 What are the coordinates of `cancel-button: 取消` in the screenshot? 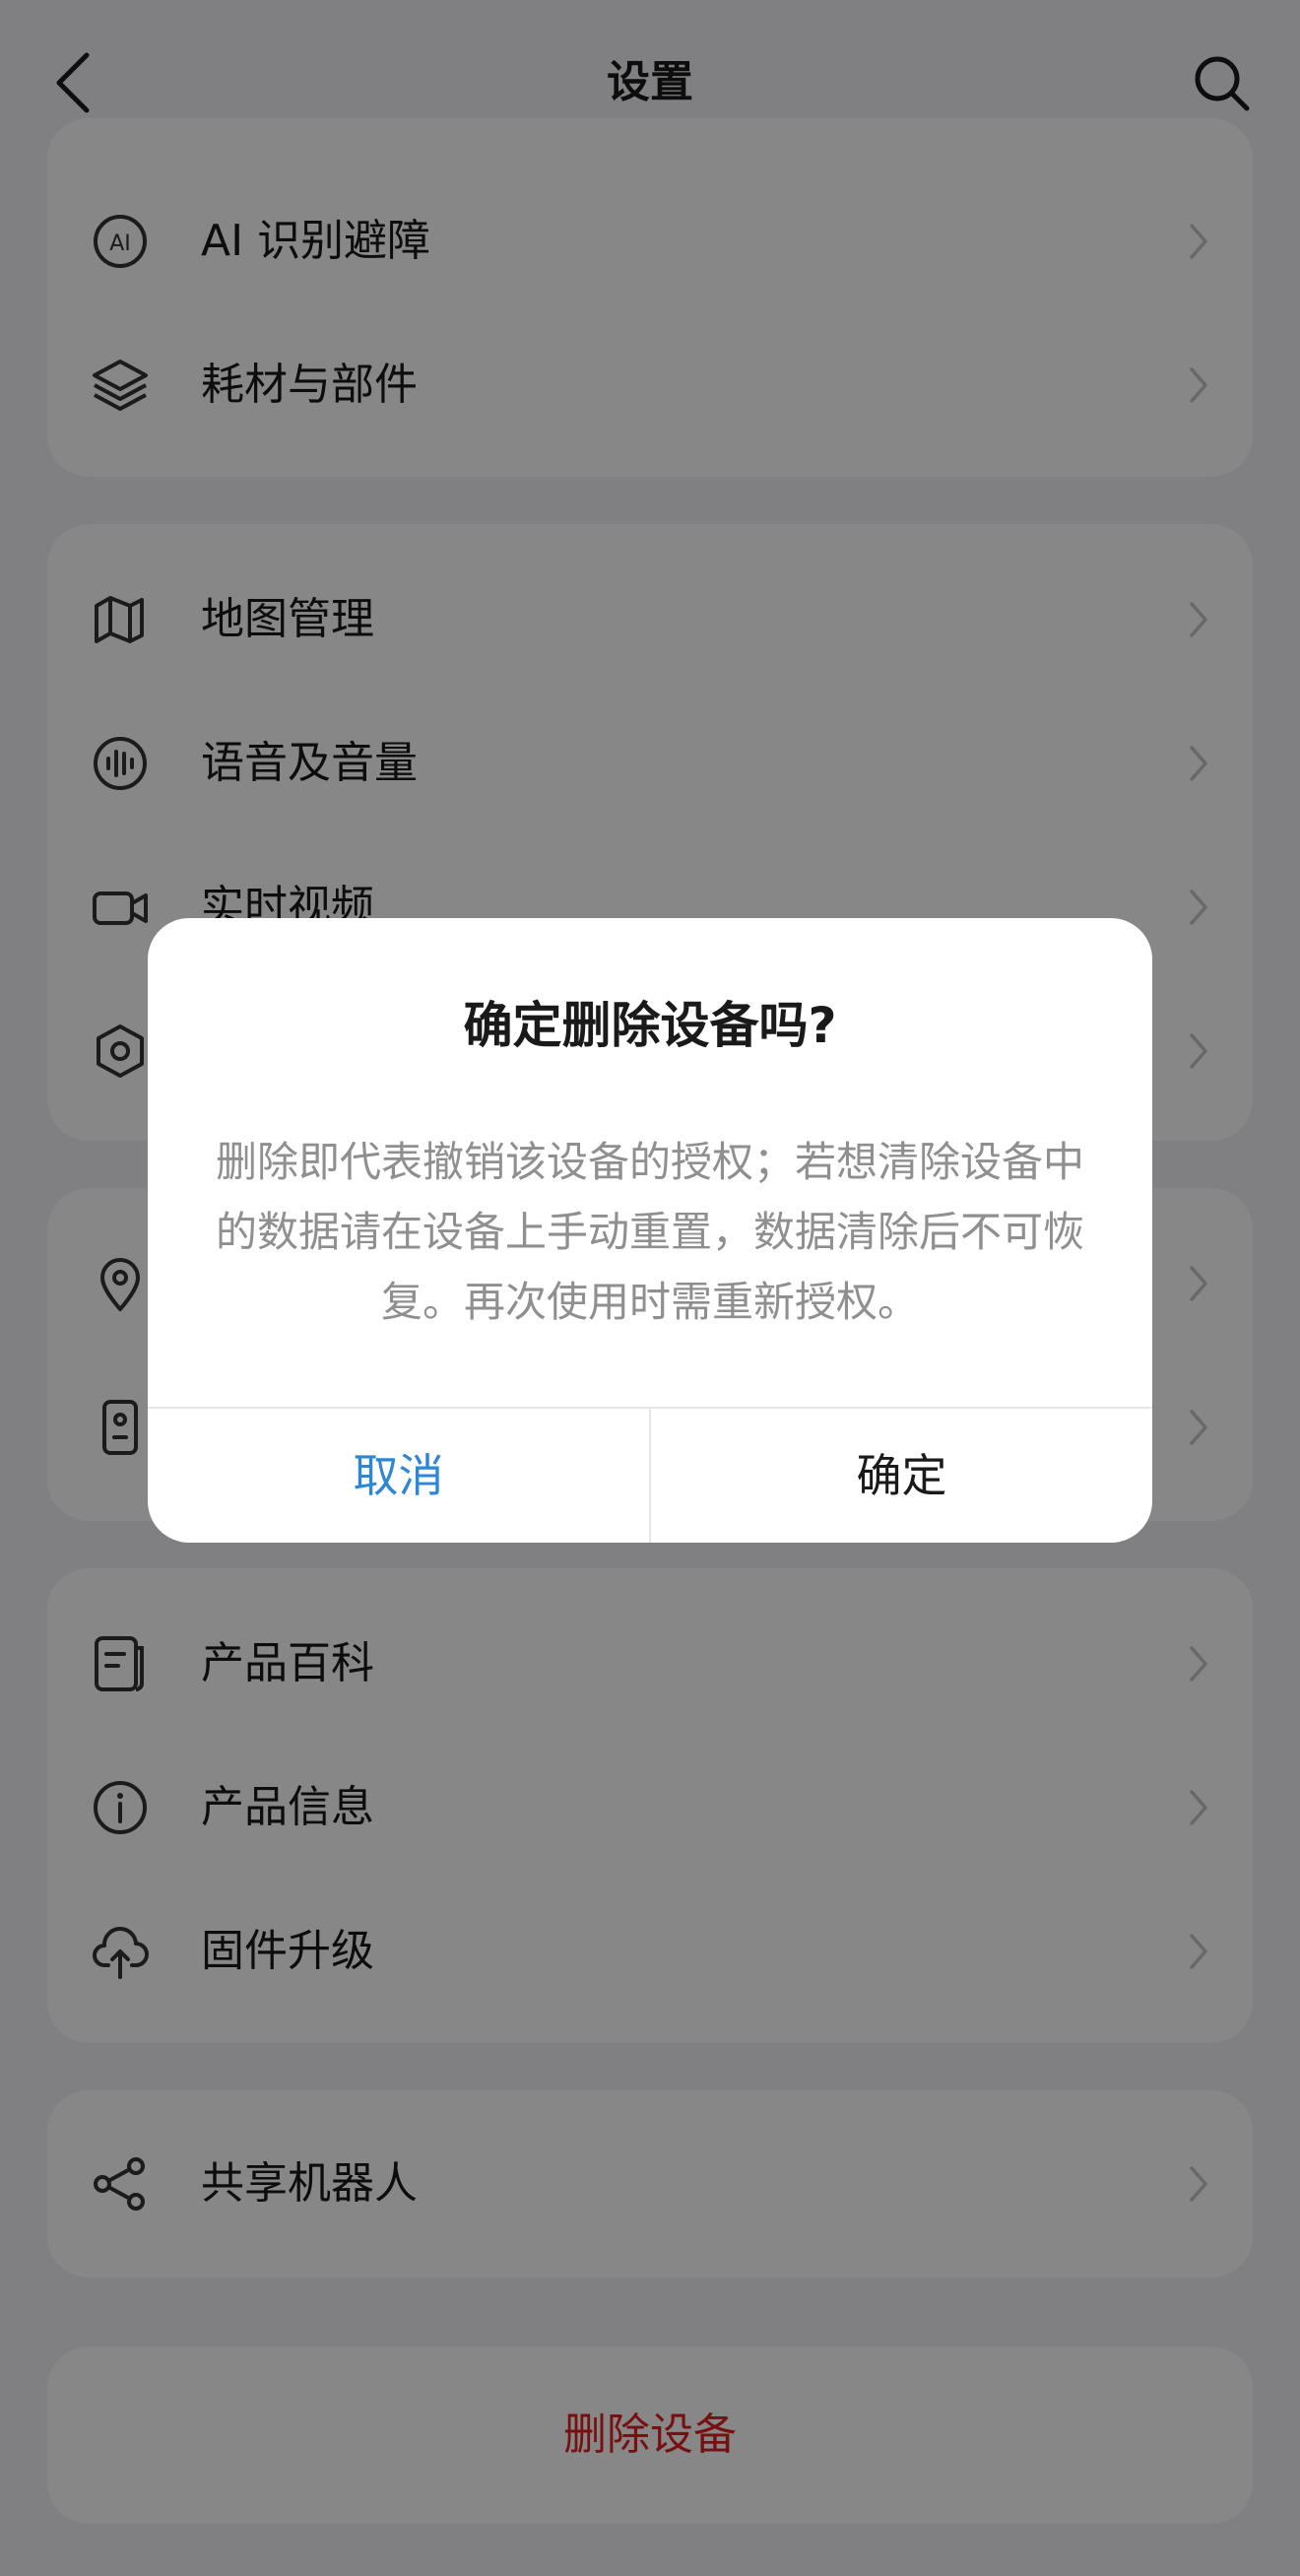 It's located at (398, 1476).